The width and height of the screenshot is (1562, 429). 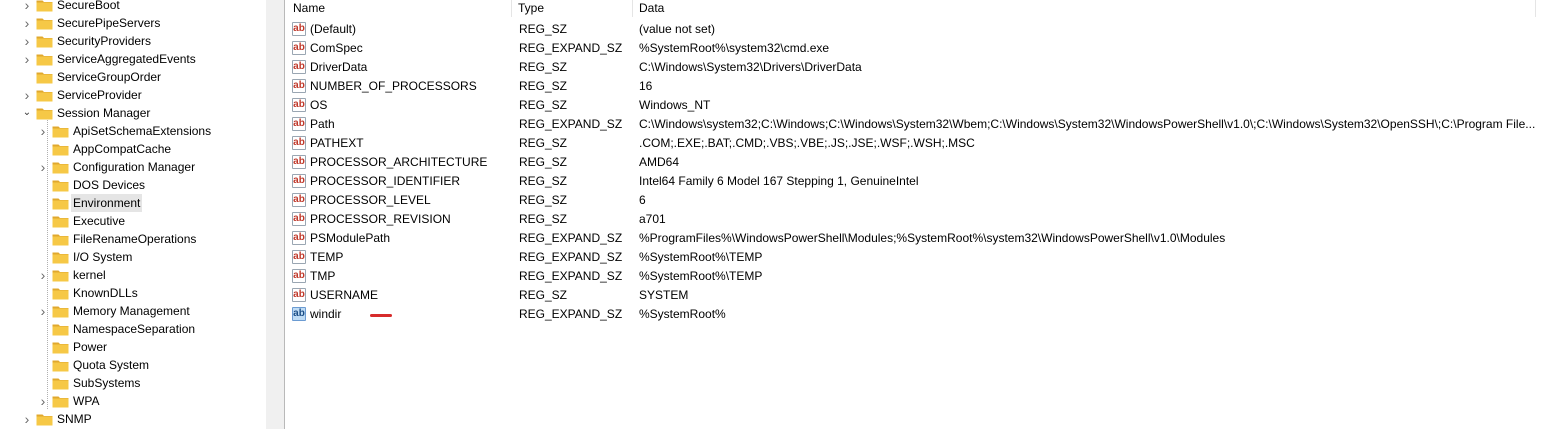 I want to click on tree-item: › Memory Management, so click(x=133, y=311).